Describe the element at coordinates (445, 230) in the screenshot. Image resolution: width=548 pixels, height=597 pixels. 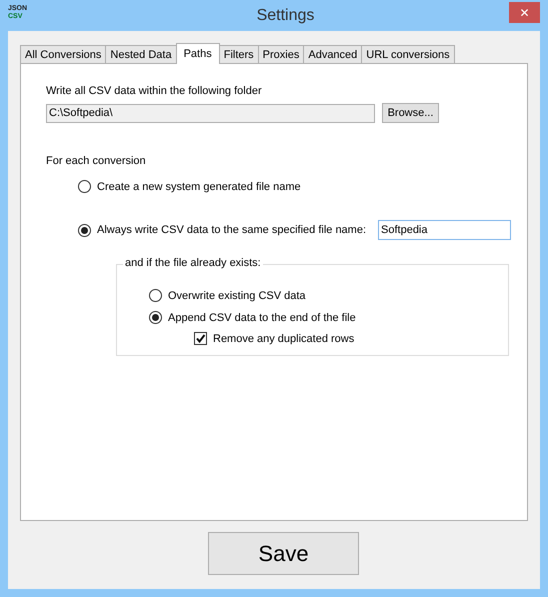
I see `file-name-field: Softpedia` at that location.